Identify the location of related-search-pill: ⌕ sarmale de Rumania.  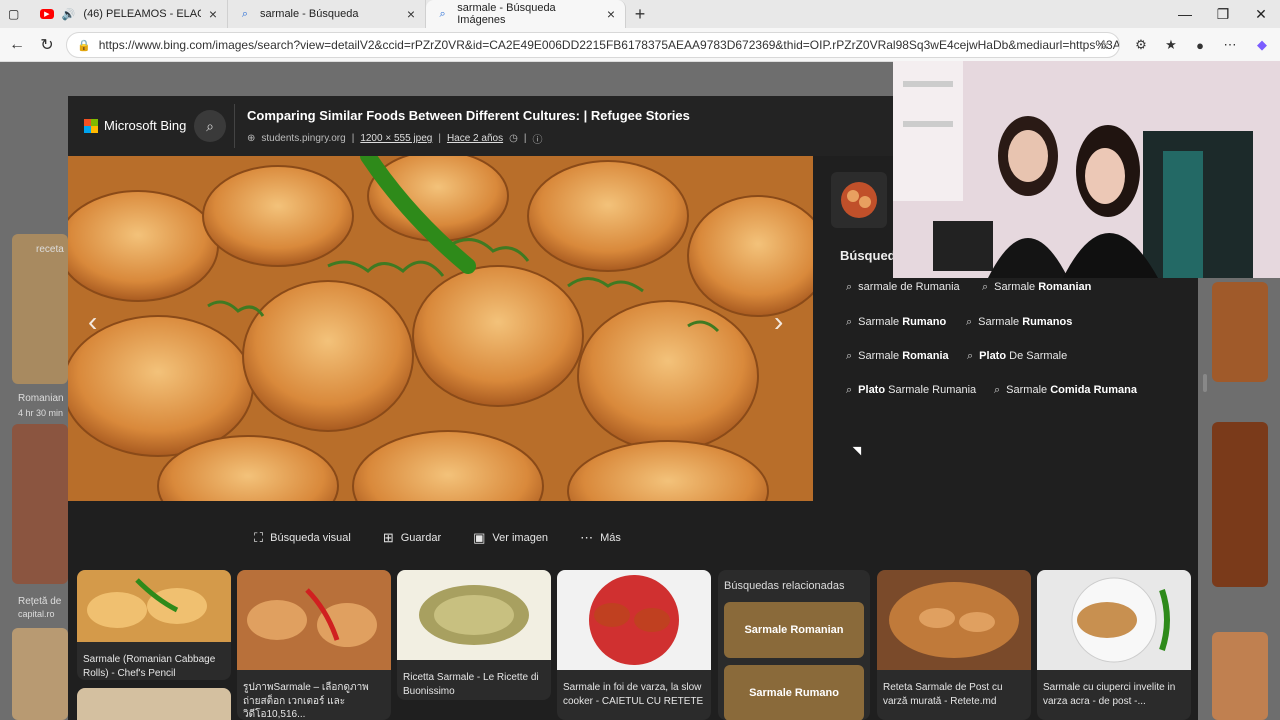
(903, 287).